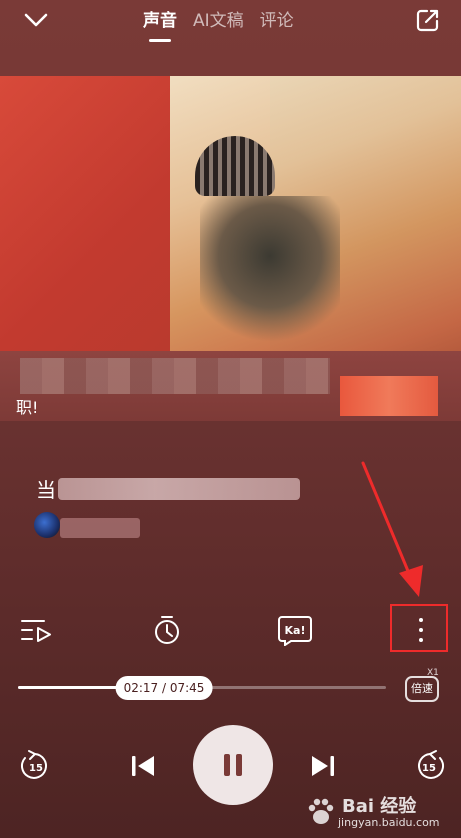 This screenshot has width=461, height=838. I want to click on pause-icon, so click(233, 765).